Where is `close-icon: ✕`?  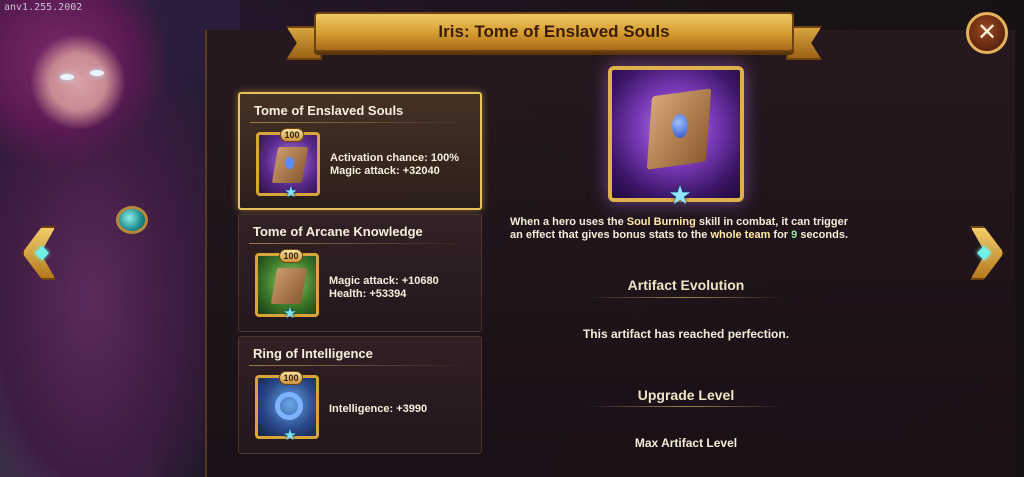
close-icon: ✕ is located at coordinates (987, 32).